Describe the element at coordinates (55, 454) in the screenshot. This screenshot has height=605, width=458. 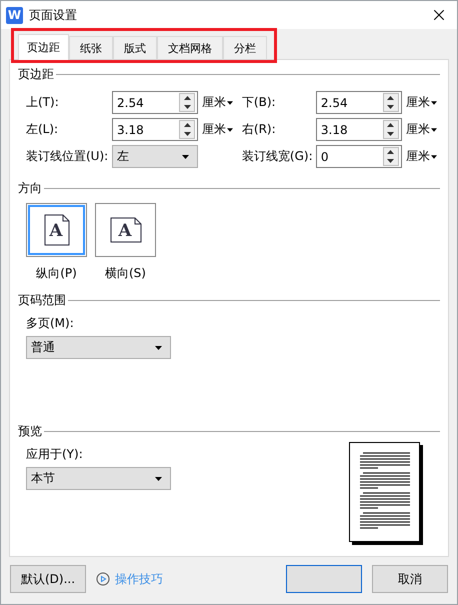
I see `field-label: 应用于(Y):` at that location.